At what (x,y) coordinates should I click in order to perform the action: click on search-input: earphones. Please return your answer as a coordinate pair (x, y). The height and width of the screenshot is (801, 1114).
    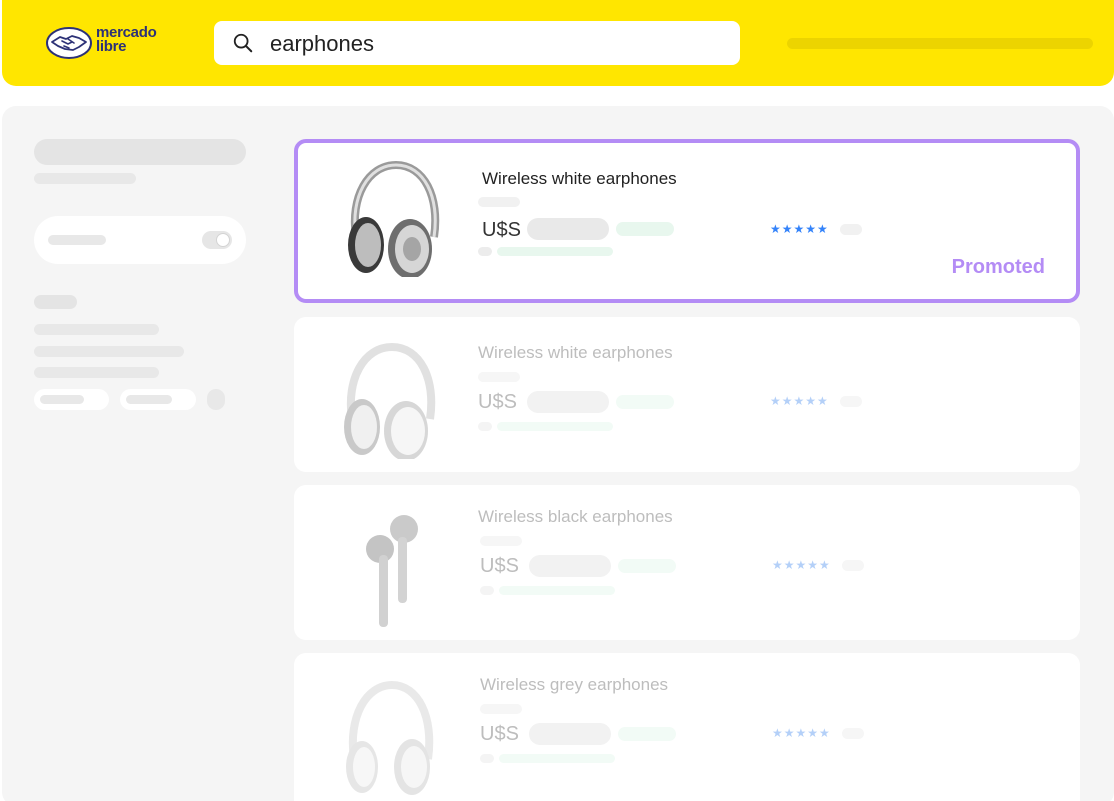
    Looking at the image, I should click on (322, 44).